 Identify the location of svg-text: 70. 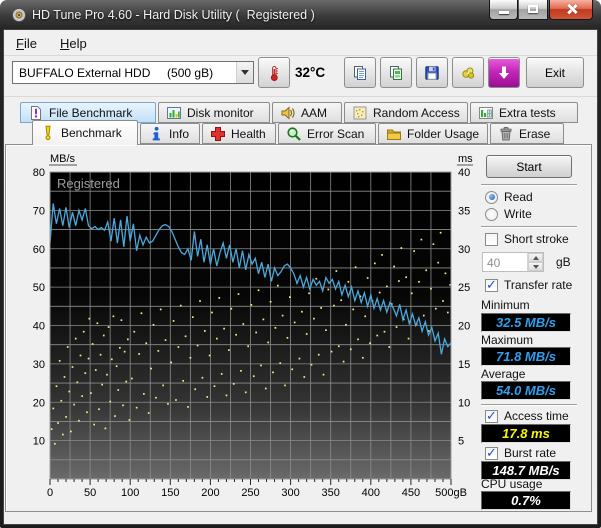
(39, 211).